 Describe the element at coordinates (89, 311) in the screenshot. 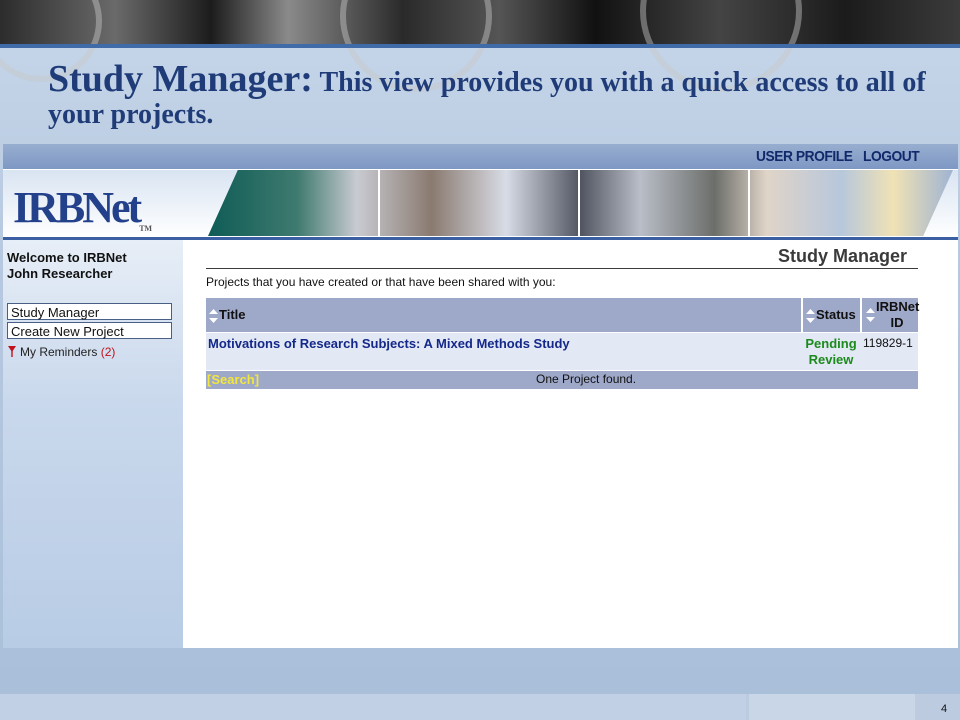

I see `study-manager-button: Study Manager` at that location.